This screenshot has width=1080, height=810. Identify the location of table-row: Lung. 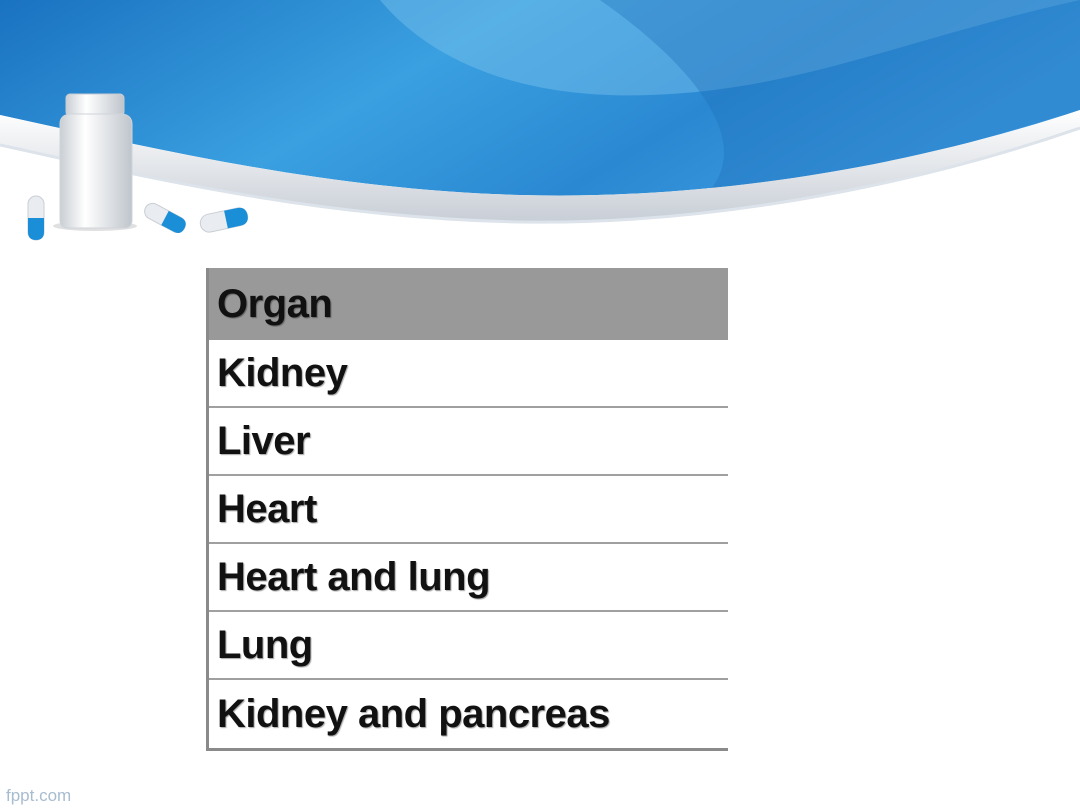
(468, 646).